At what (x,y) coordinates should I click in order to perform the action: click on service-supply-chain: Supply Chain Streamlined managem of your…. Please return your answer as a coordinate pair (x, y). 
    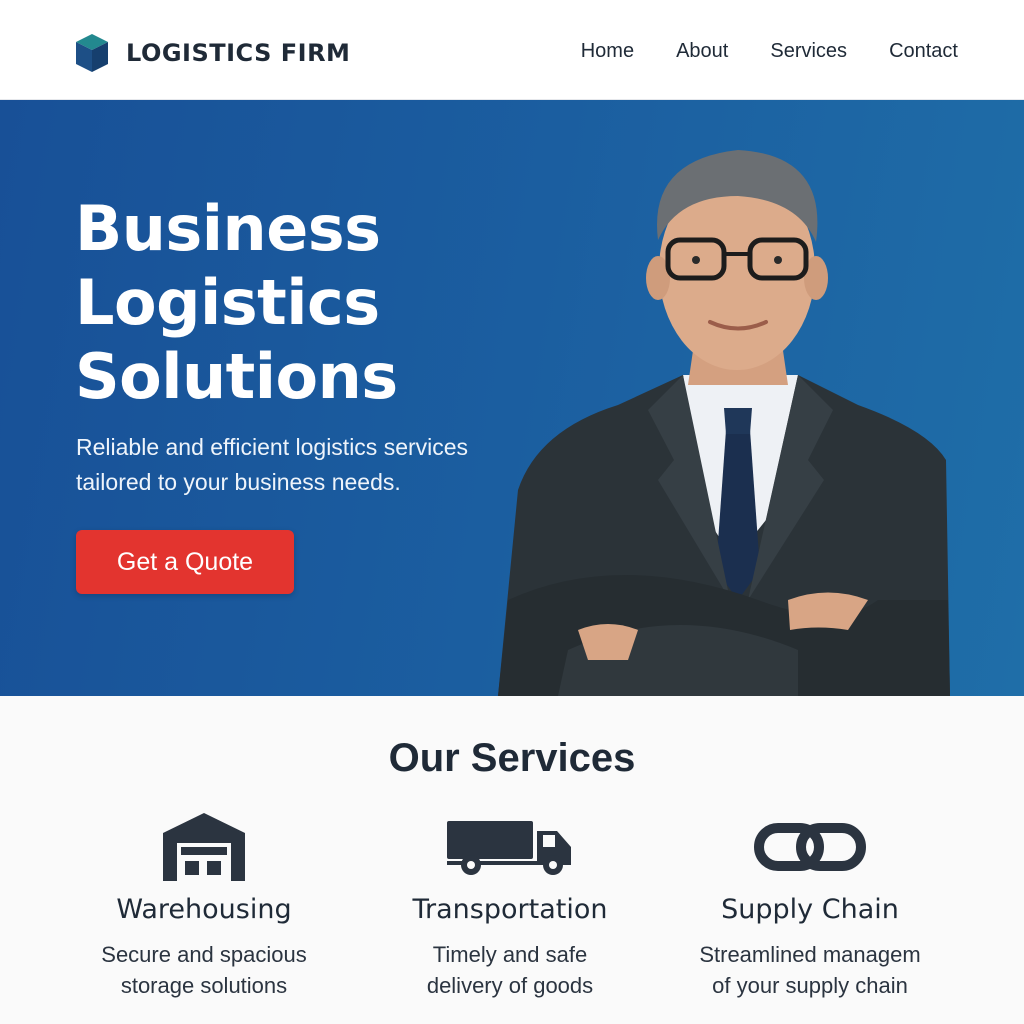
    Looking at the image, I should click on (810, 905).